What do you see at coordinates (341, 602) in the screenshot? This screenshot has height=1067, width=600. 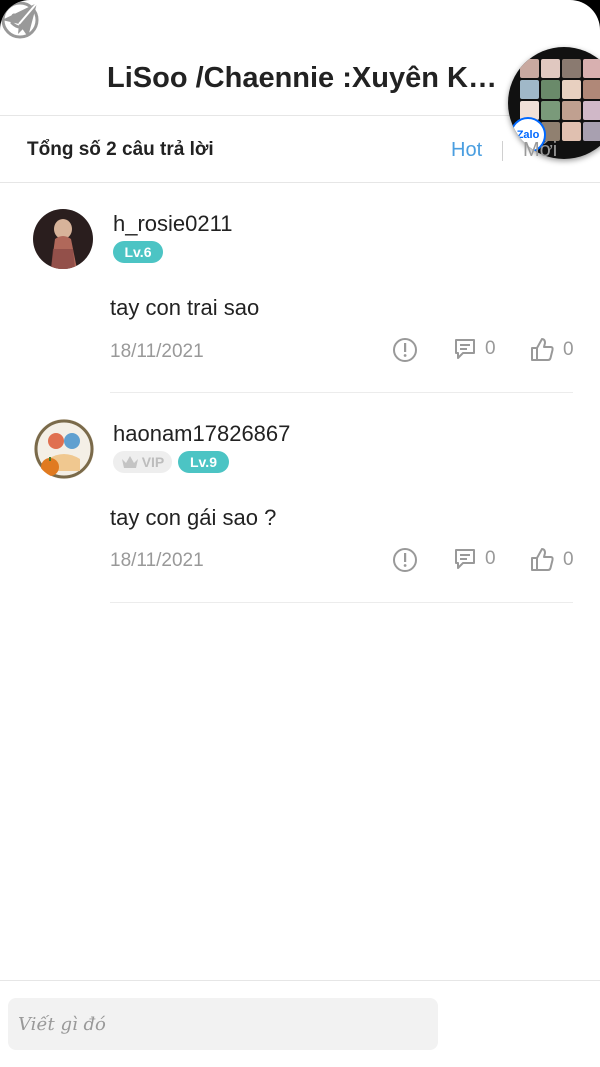 I see `comment-divider` at bounding box center [341, 602].